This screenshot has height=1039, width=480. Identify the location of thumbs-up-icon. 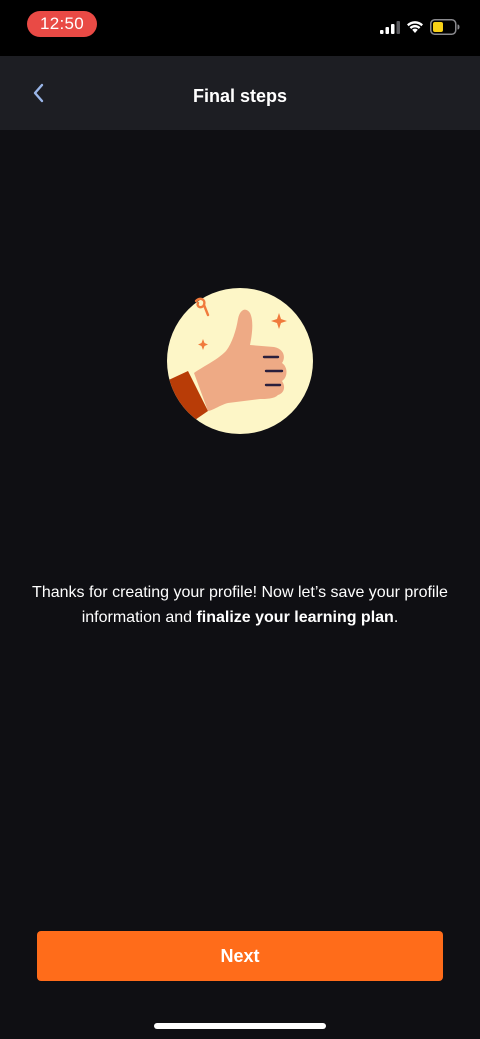
(240, 361).